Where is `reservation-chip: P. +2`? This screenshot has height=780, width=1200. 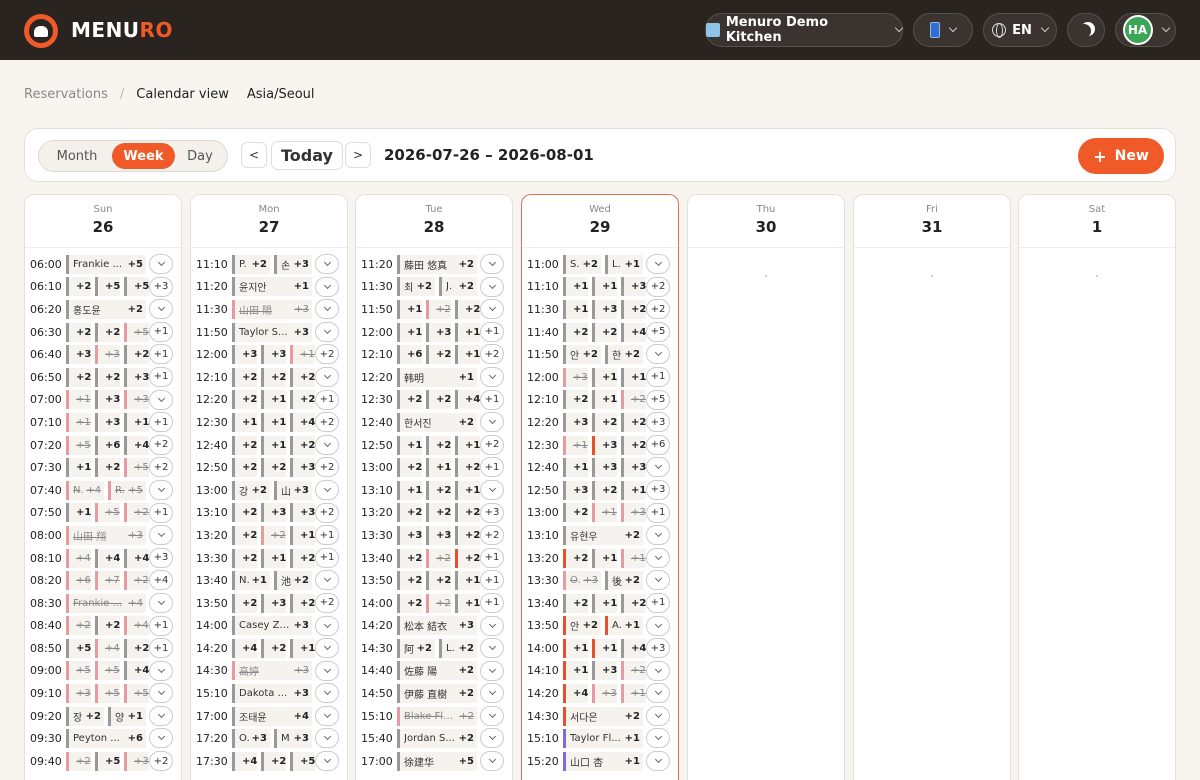
reservation-chip: P. +2 is located at coordinates (251, 264).